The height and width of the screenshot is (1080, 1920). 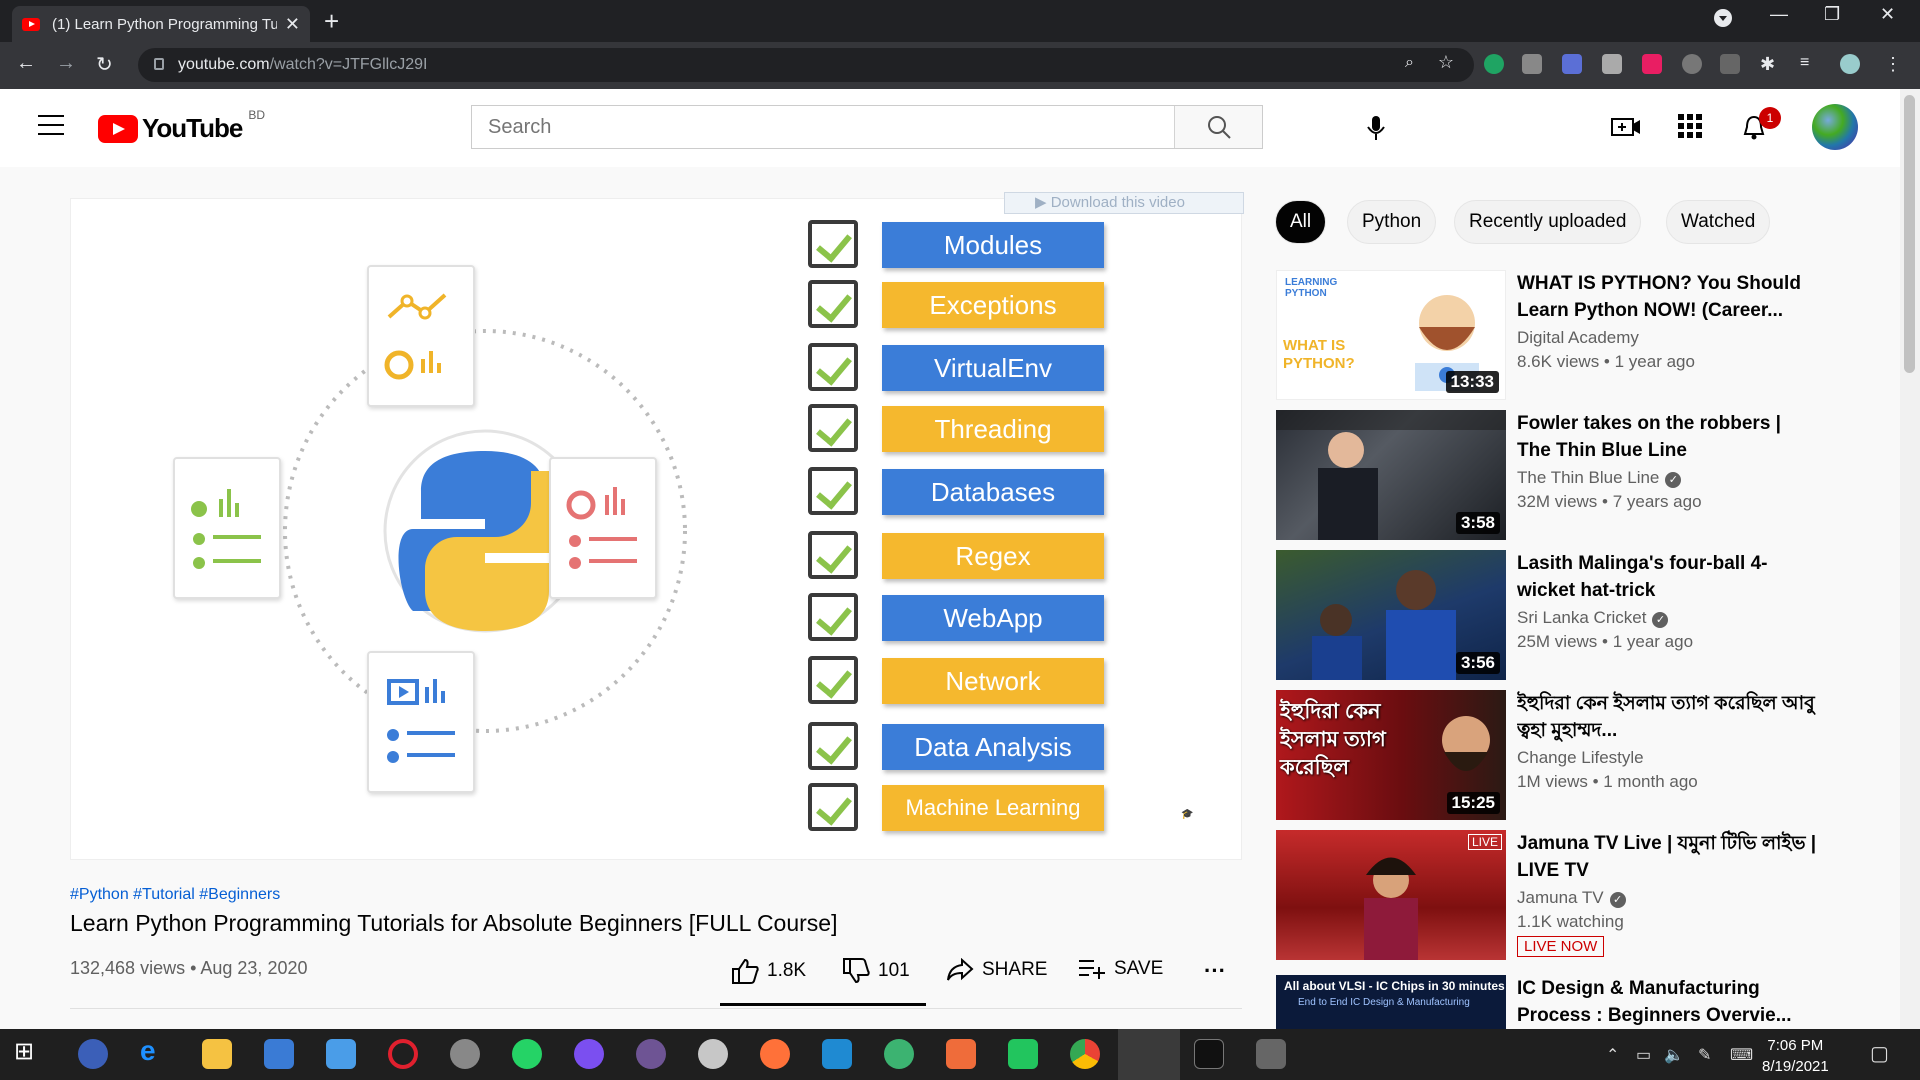 What do you see at coordinates (51, 128) in the screenshot?
I see `menu-icon` at bounding box center [51, 128].